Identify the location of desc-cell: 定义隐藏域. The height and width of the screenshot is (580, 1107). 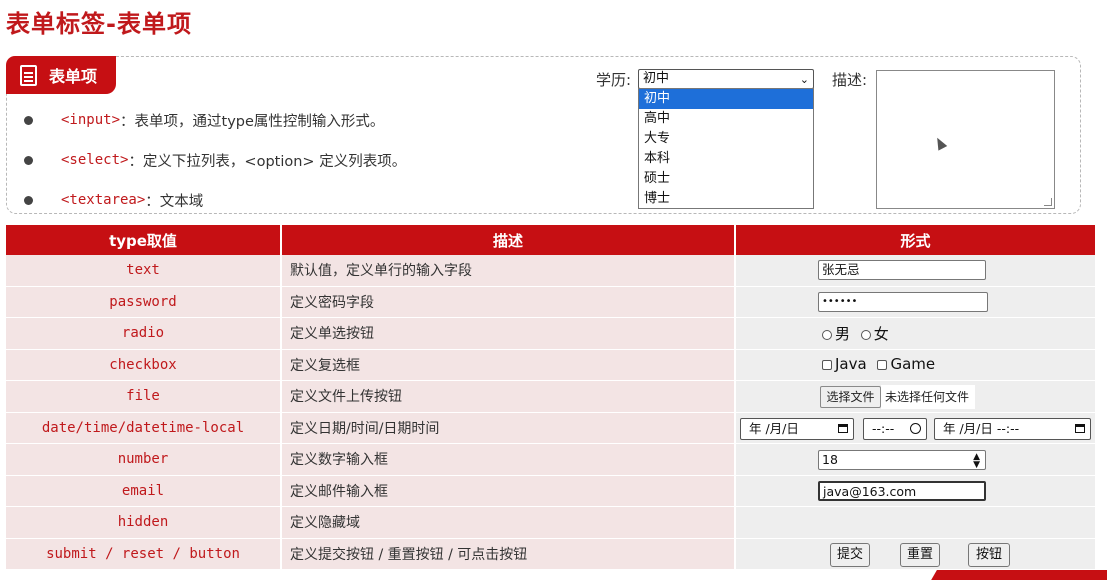
(509, 523).